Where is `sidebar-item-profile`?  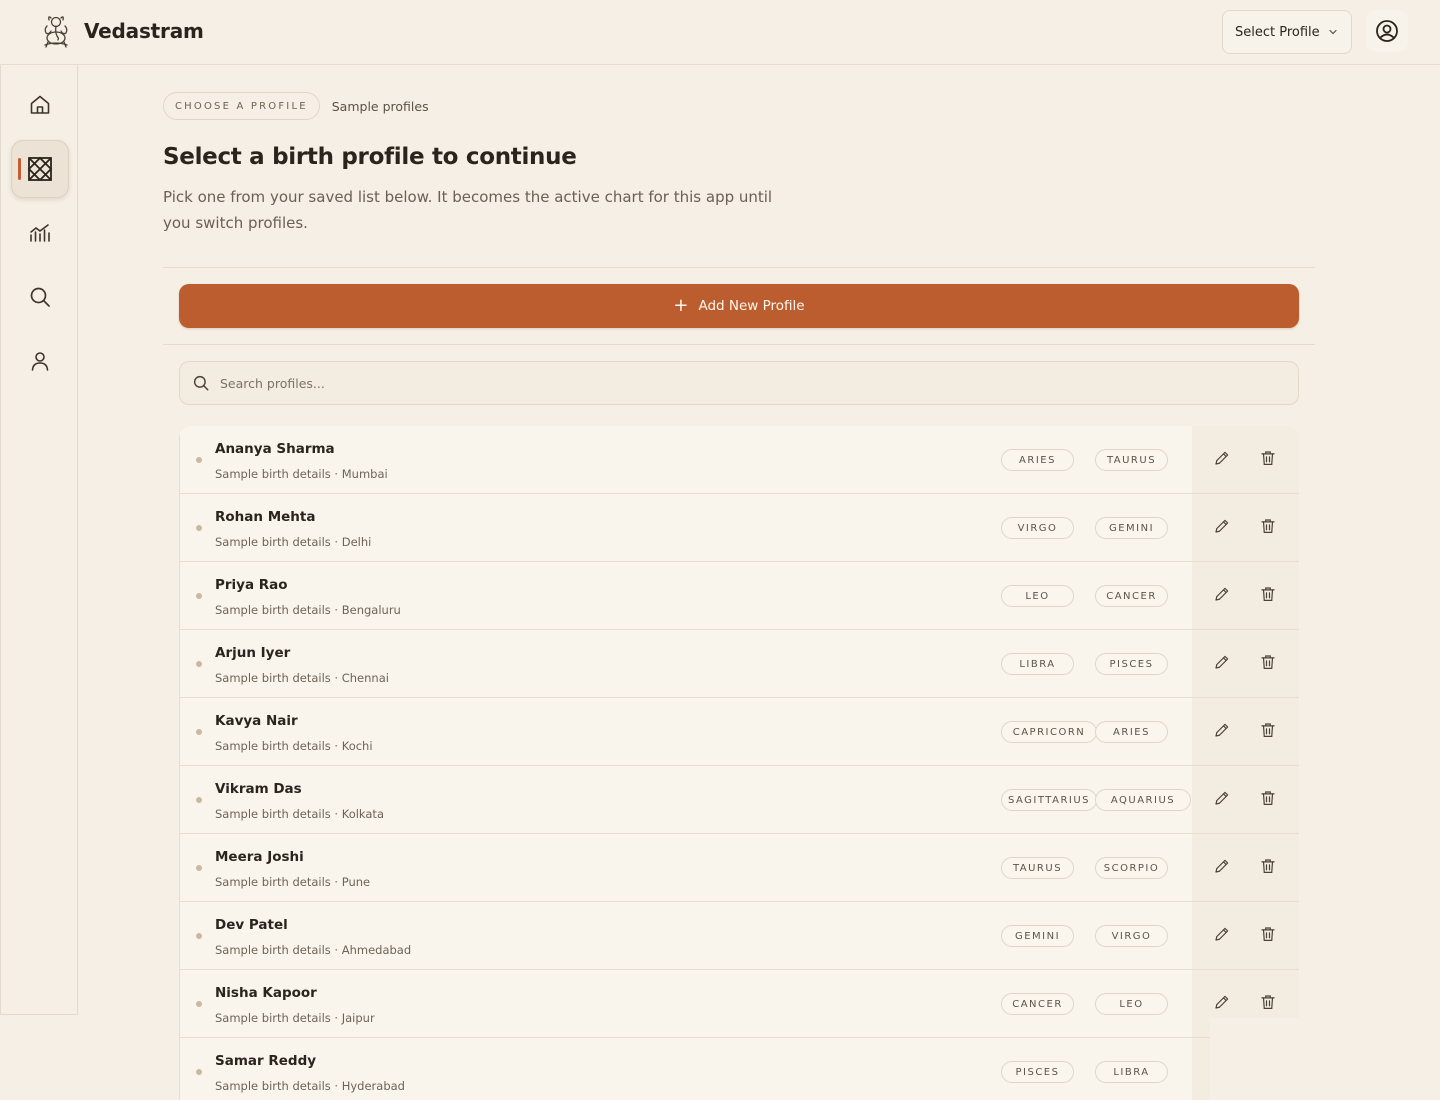
sidebar-item-profile is located at coordinates (40, 361).